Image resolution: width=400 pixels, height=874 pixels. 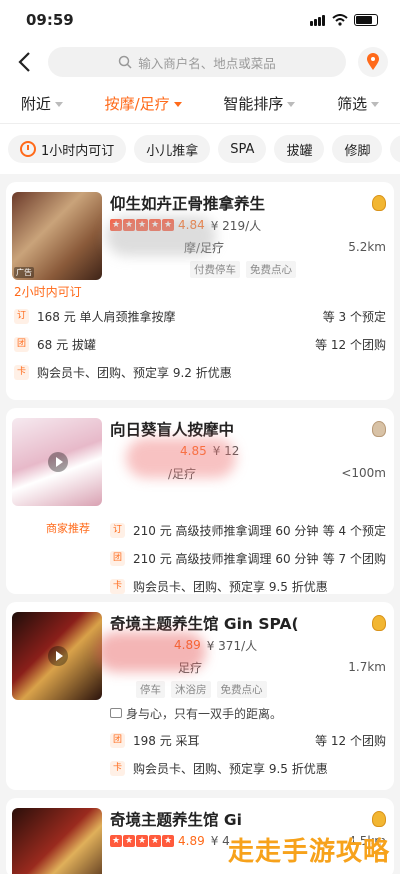 What do you see at coordinates (236, 225) in the screenshot?
I see `avg-price: ¥ 219/人` at bounding box center [236, 225].